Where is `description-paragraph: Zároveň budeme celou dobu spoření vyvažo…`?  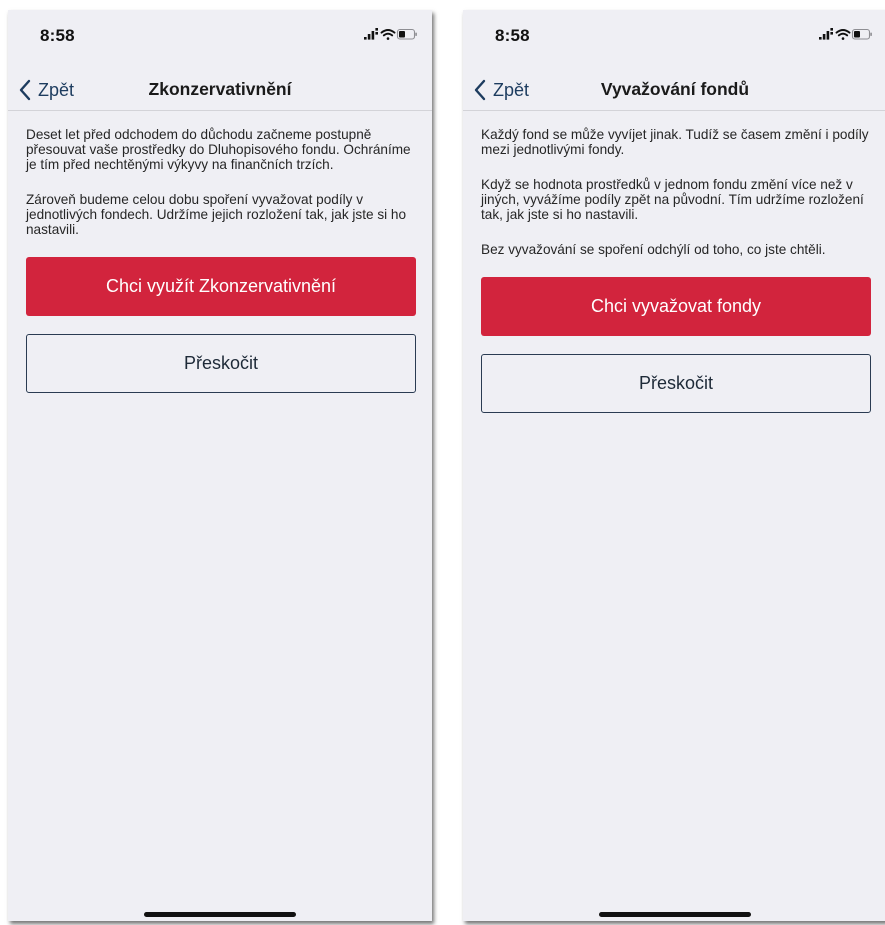 description-paragraph: Zároveň budeme celou dobu spoření vyvažo… is located at coordinates (216, 214).